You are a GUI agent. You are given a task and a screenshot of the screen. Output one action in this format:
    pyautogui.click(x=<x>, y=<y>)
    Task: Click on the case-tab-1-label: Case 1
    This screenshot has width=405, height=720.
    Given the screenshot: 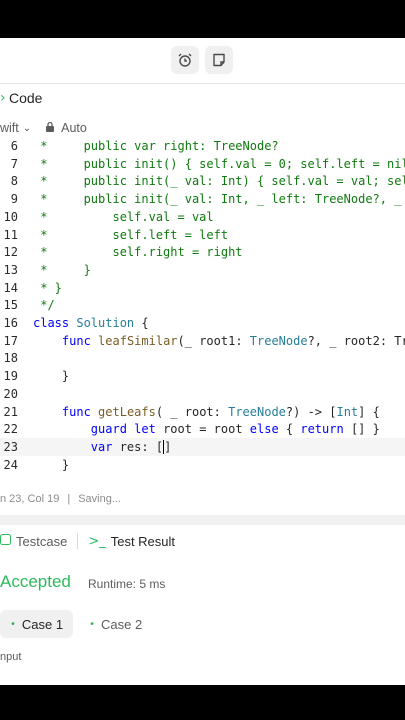 What is the action you would take?
    pyautogui.click(x=42, y=624)
    